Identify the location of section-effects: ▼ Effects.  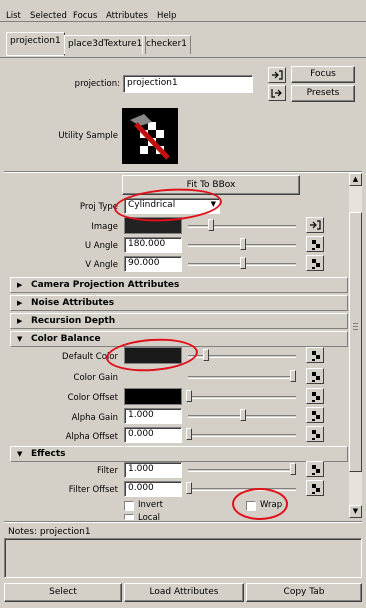
(179, 454).